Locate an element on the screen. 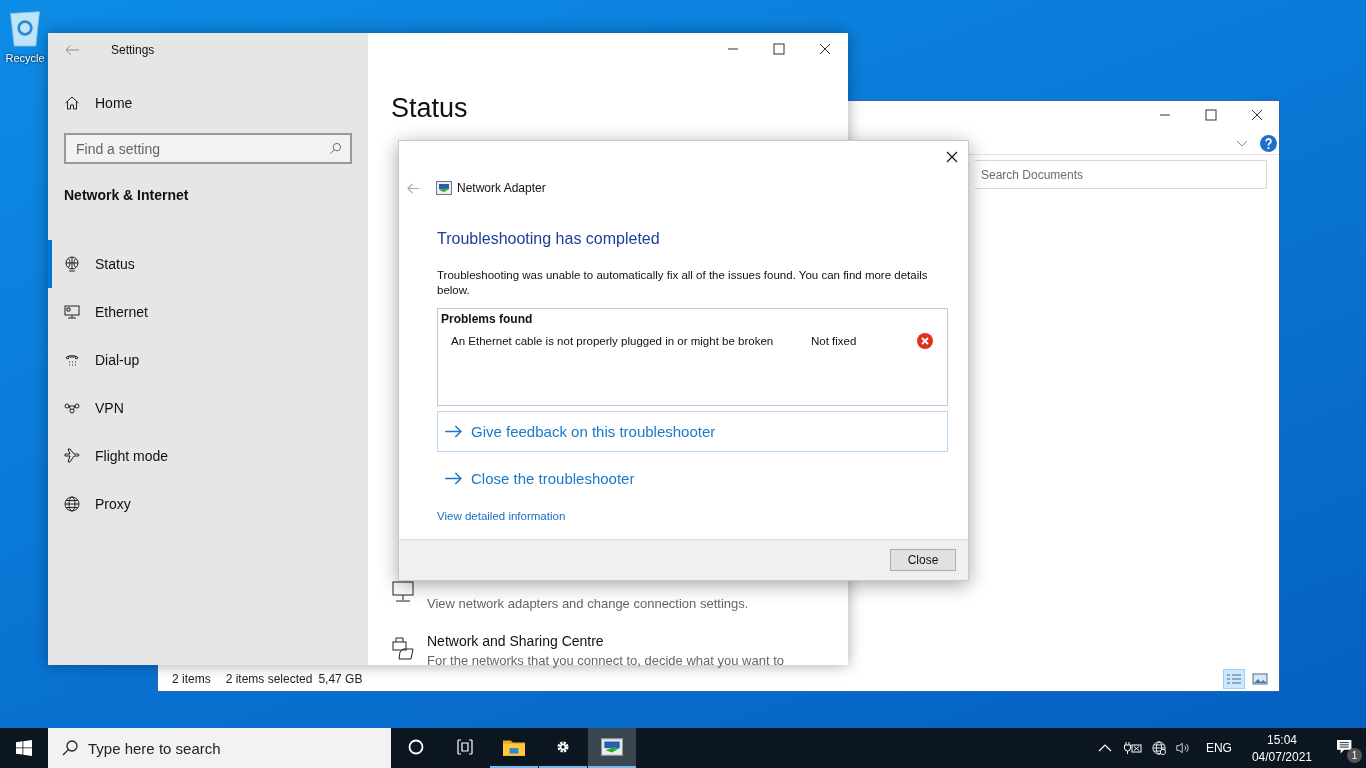 The width and height of the screenshot is (1366, 768). circle-icon is located at coordinates (416, 747).